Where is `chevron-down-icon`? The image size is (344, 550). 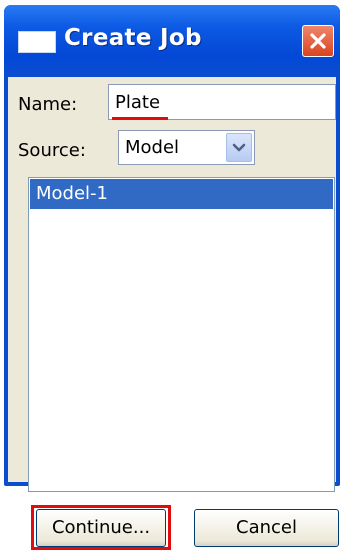 chevron-down-icon is located at coordinates (239, 147).